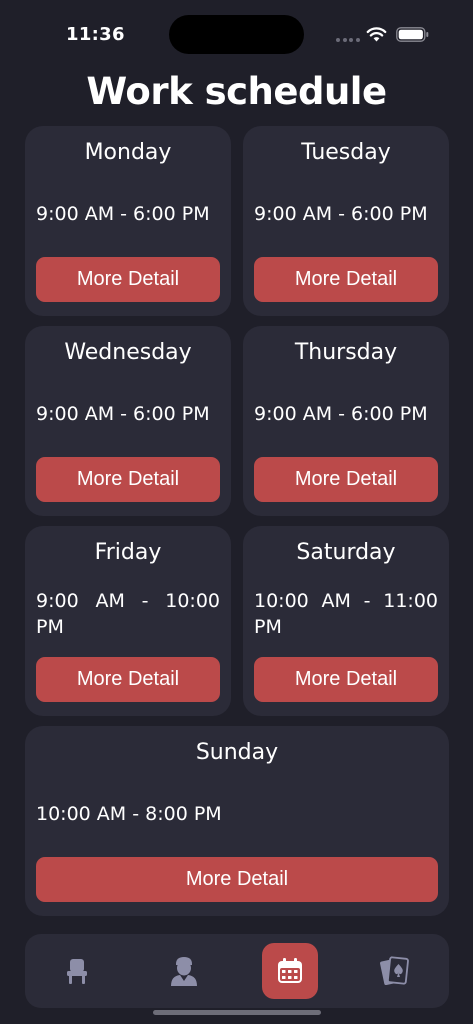  Describe the element at coordinates (128, 552) in the screenshot. I see `day-name: Friday` at that location.